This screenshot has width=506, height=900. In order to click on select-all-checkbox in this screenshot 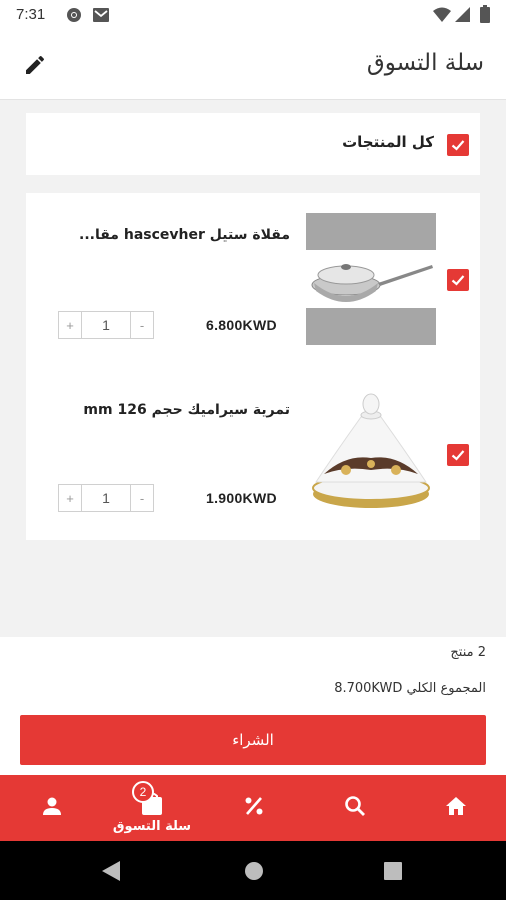, I will do `click(458, 145)`.